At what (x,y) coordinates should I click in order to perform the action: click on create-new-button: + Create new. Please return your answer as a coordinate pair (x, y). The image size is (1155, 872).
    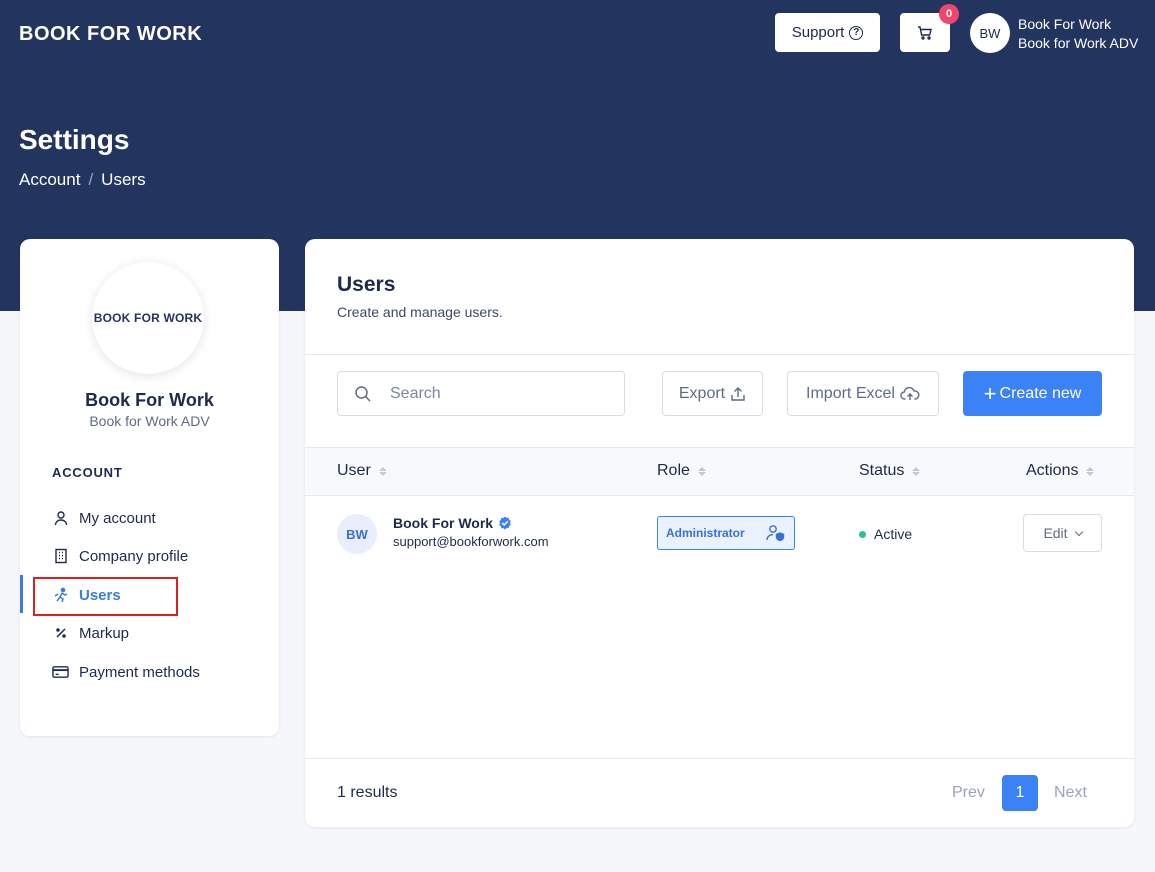
    Looking at the image, I should click on (1032, 393).